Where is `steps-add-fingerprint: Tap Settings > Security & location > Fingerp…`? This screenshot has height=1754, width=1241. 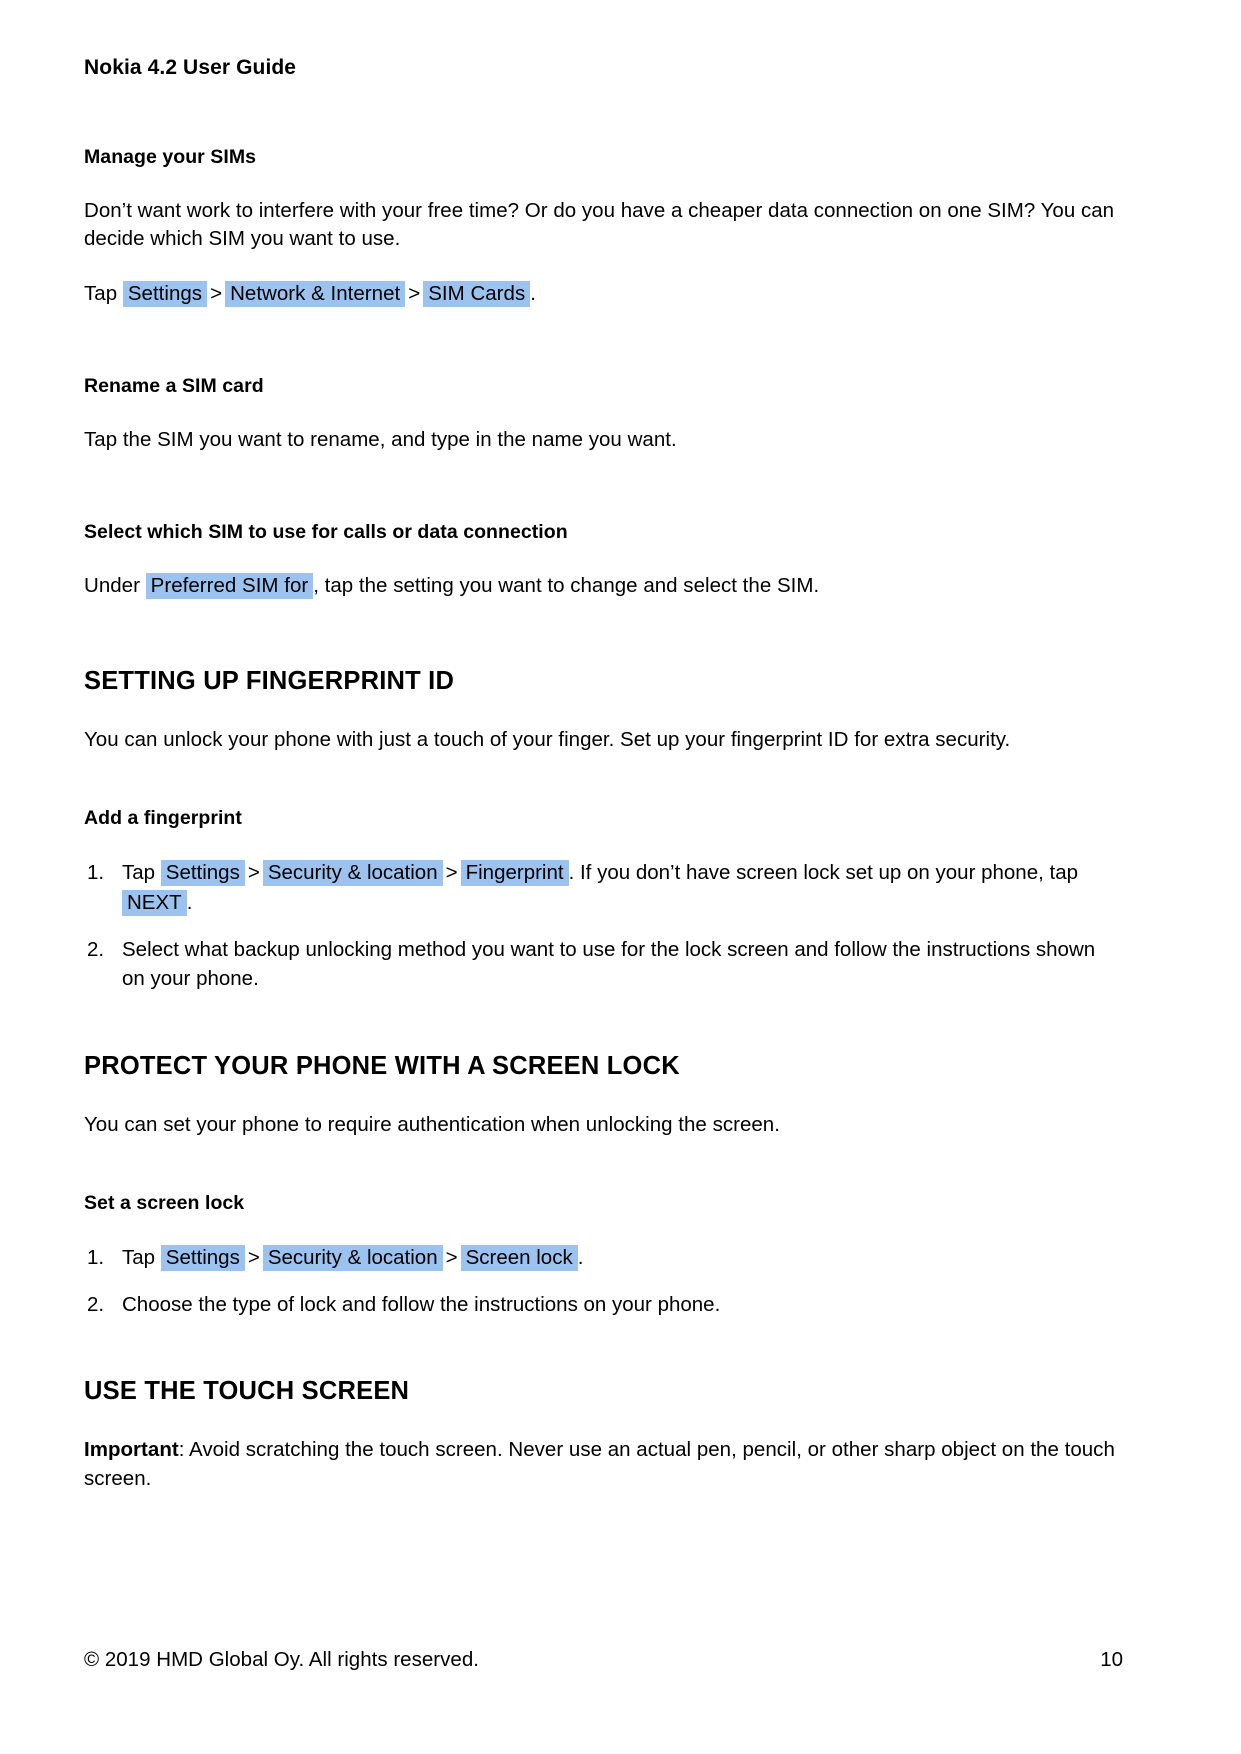
steps-add-fingerprint: Tap Settings > Security & location > Fingerp… is located at coordinates (603, 925).